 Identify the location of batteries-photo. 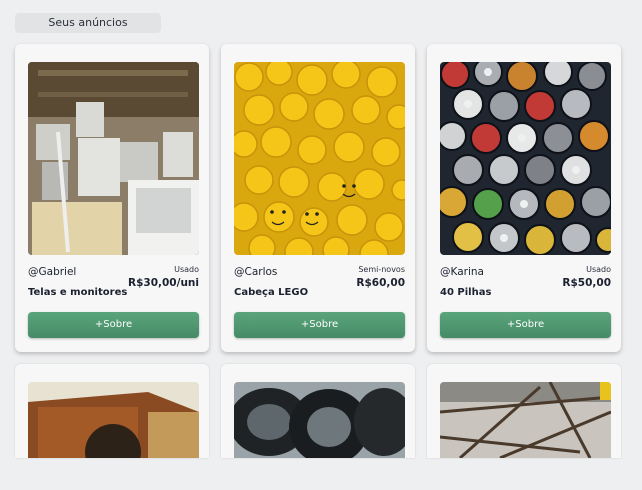
(525, 158).